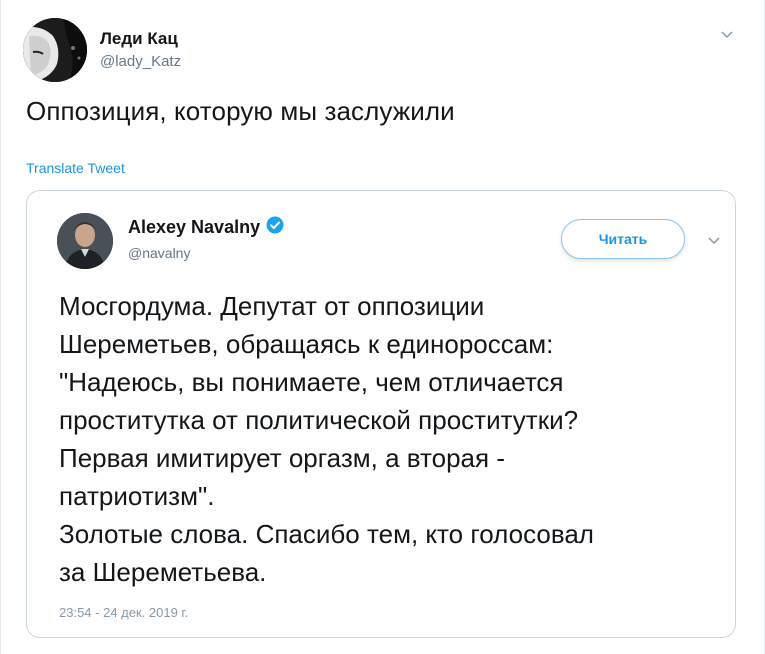 The image size is (765, 654). Describe the element at coordinates (139, 39) in the screenshot. I see `author-name: Леди Кац` at that location.